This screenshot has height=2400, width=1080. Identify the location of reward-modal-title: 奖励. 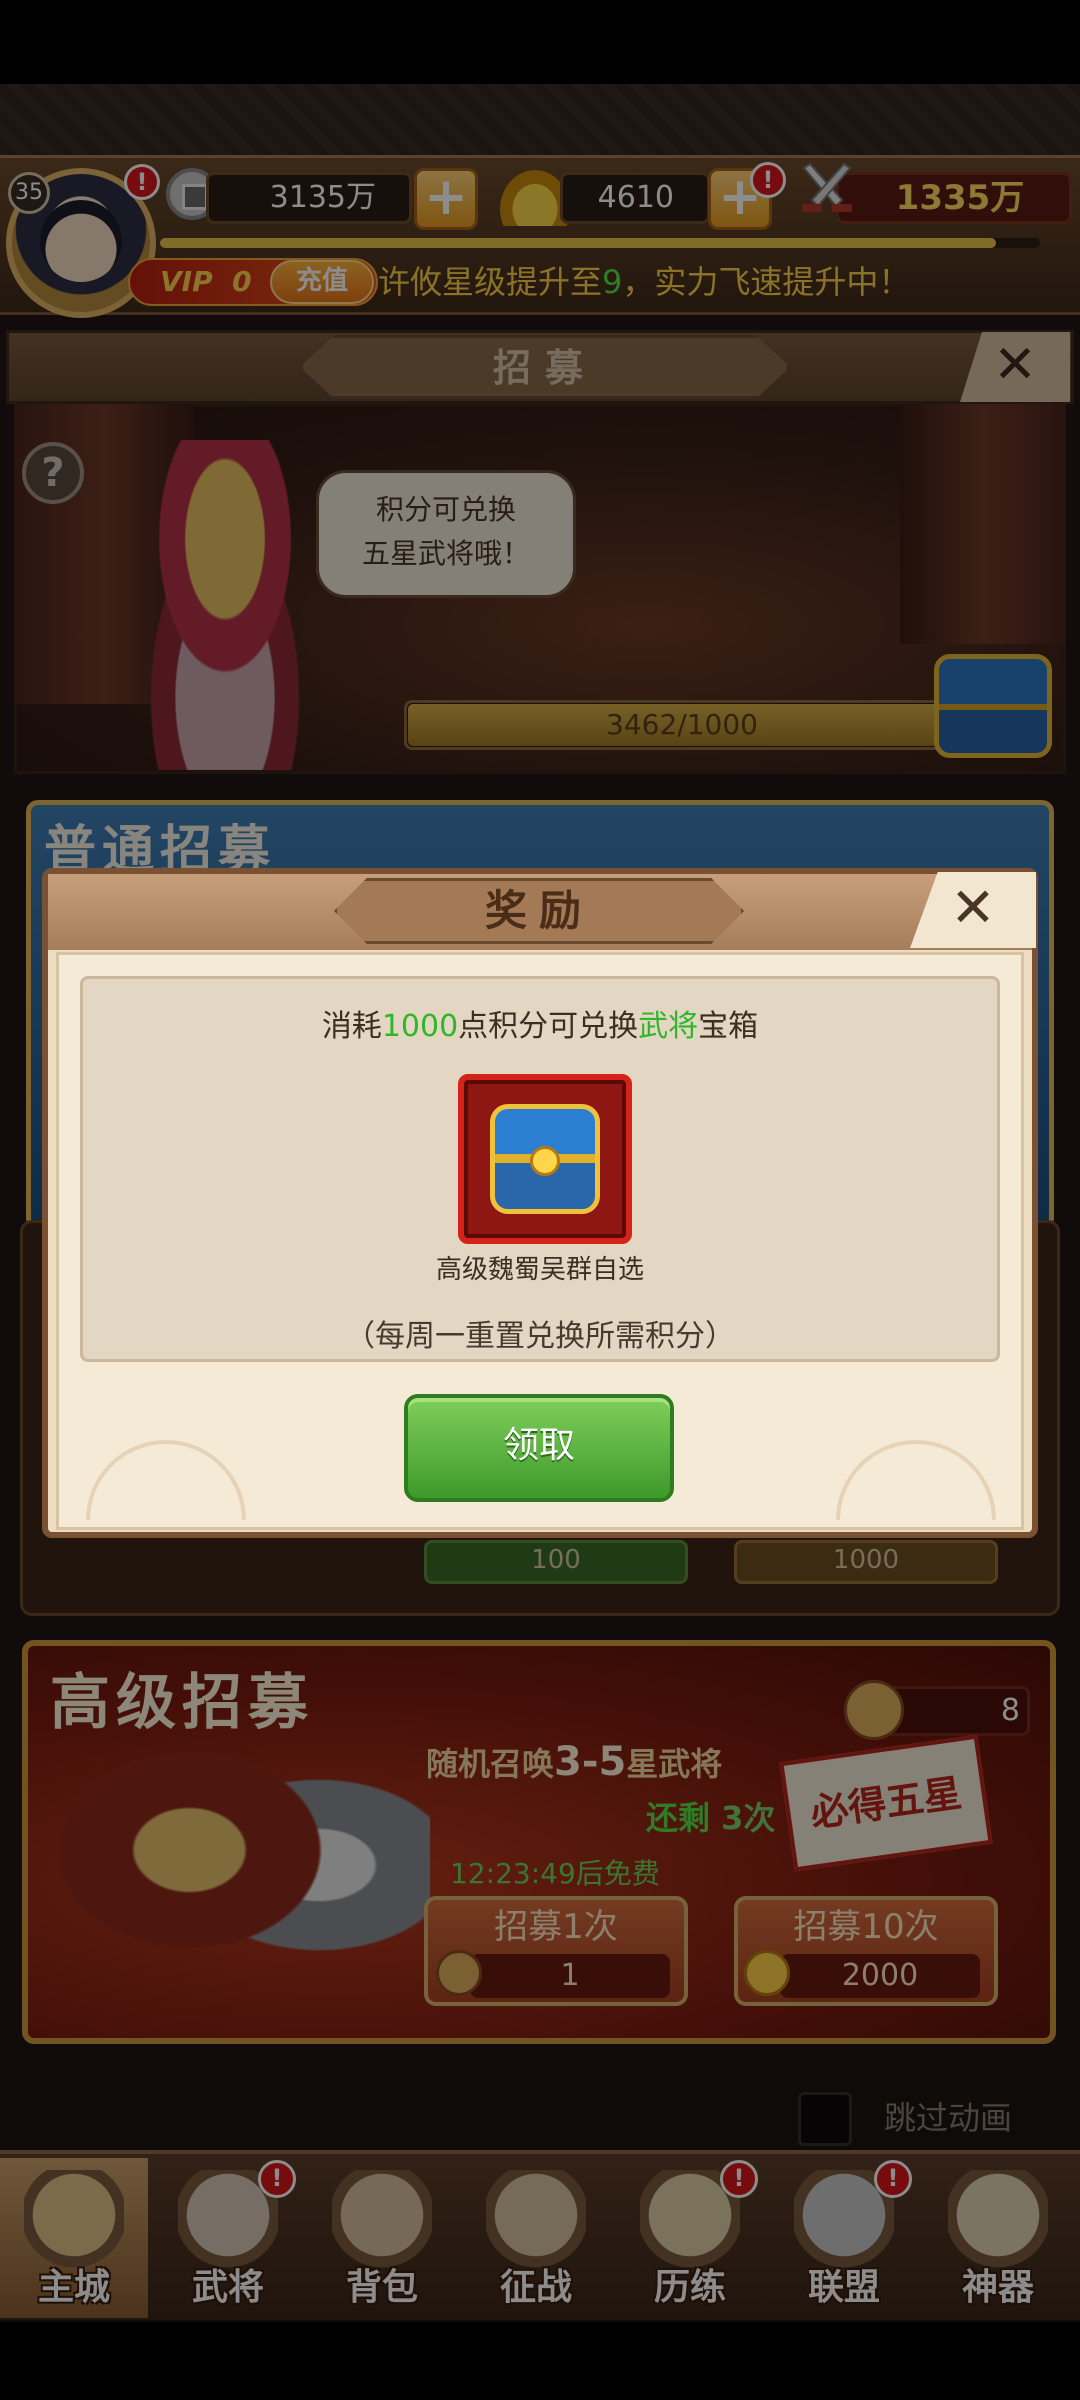
(538, 910).